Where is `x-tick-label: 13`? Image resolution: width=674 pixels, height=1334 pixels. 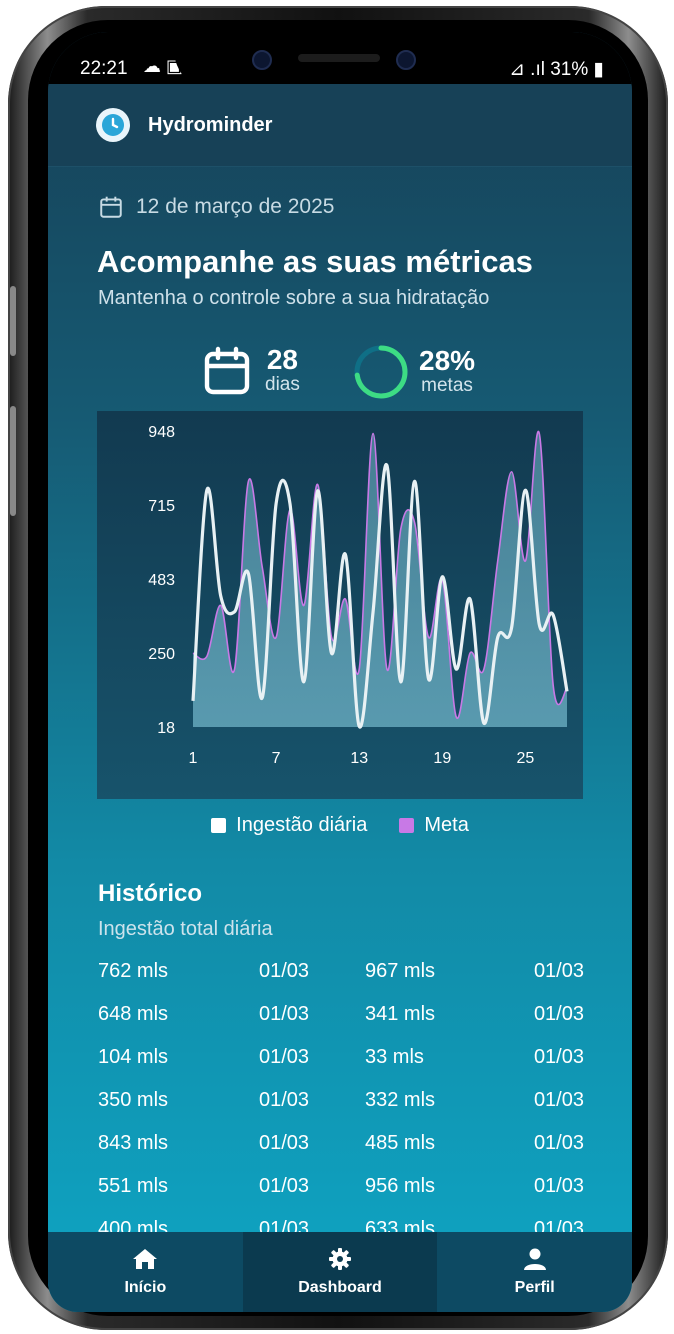
x-tick-label: 13 is located at coordinates (359, 758).